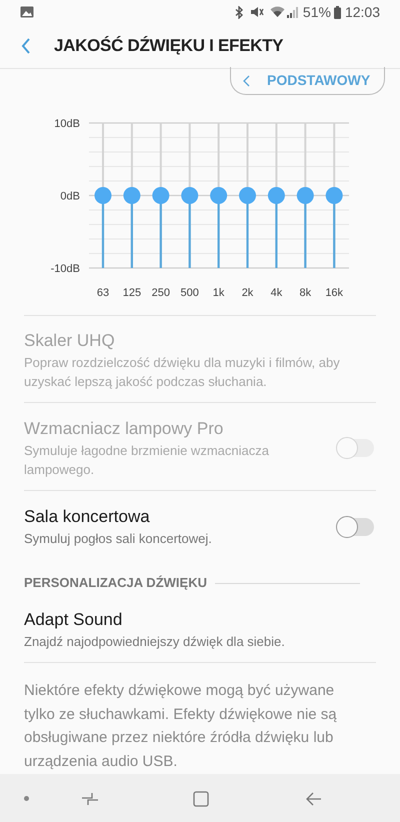 The height and width of the screenshot is (822, 400). Describe the element at coordinates (316, 12) in the screenshot. I see `battery-percentage: 51%` at that location.